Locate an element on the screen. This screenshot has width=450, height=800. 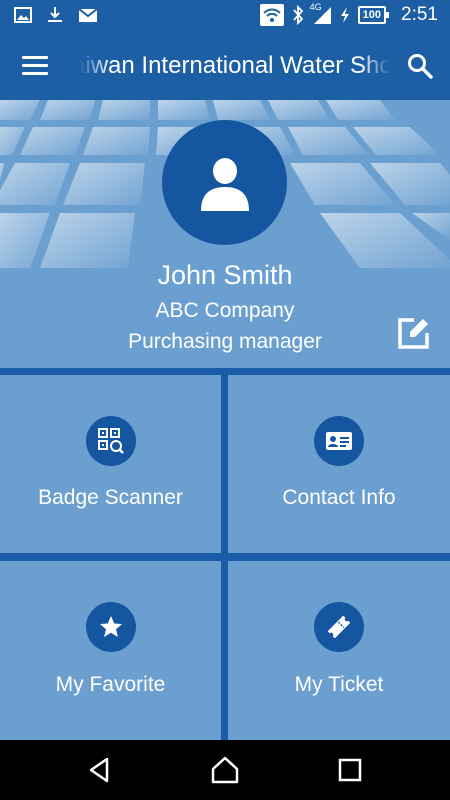
person-icon is located at coordinates (224, 184).